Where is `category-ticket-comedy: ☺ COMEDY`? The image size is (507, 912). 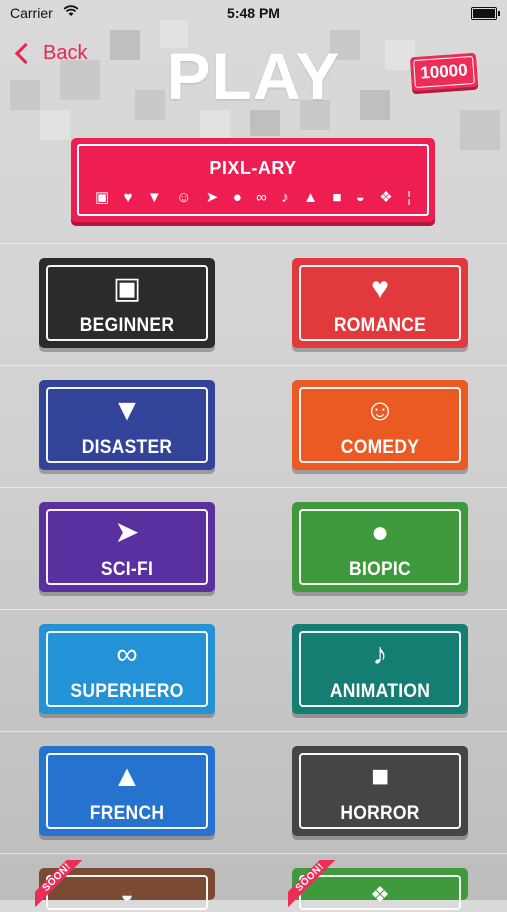 category-ticket-comedy: ☺ COMEDY is located at coordinates (380, 425).